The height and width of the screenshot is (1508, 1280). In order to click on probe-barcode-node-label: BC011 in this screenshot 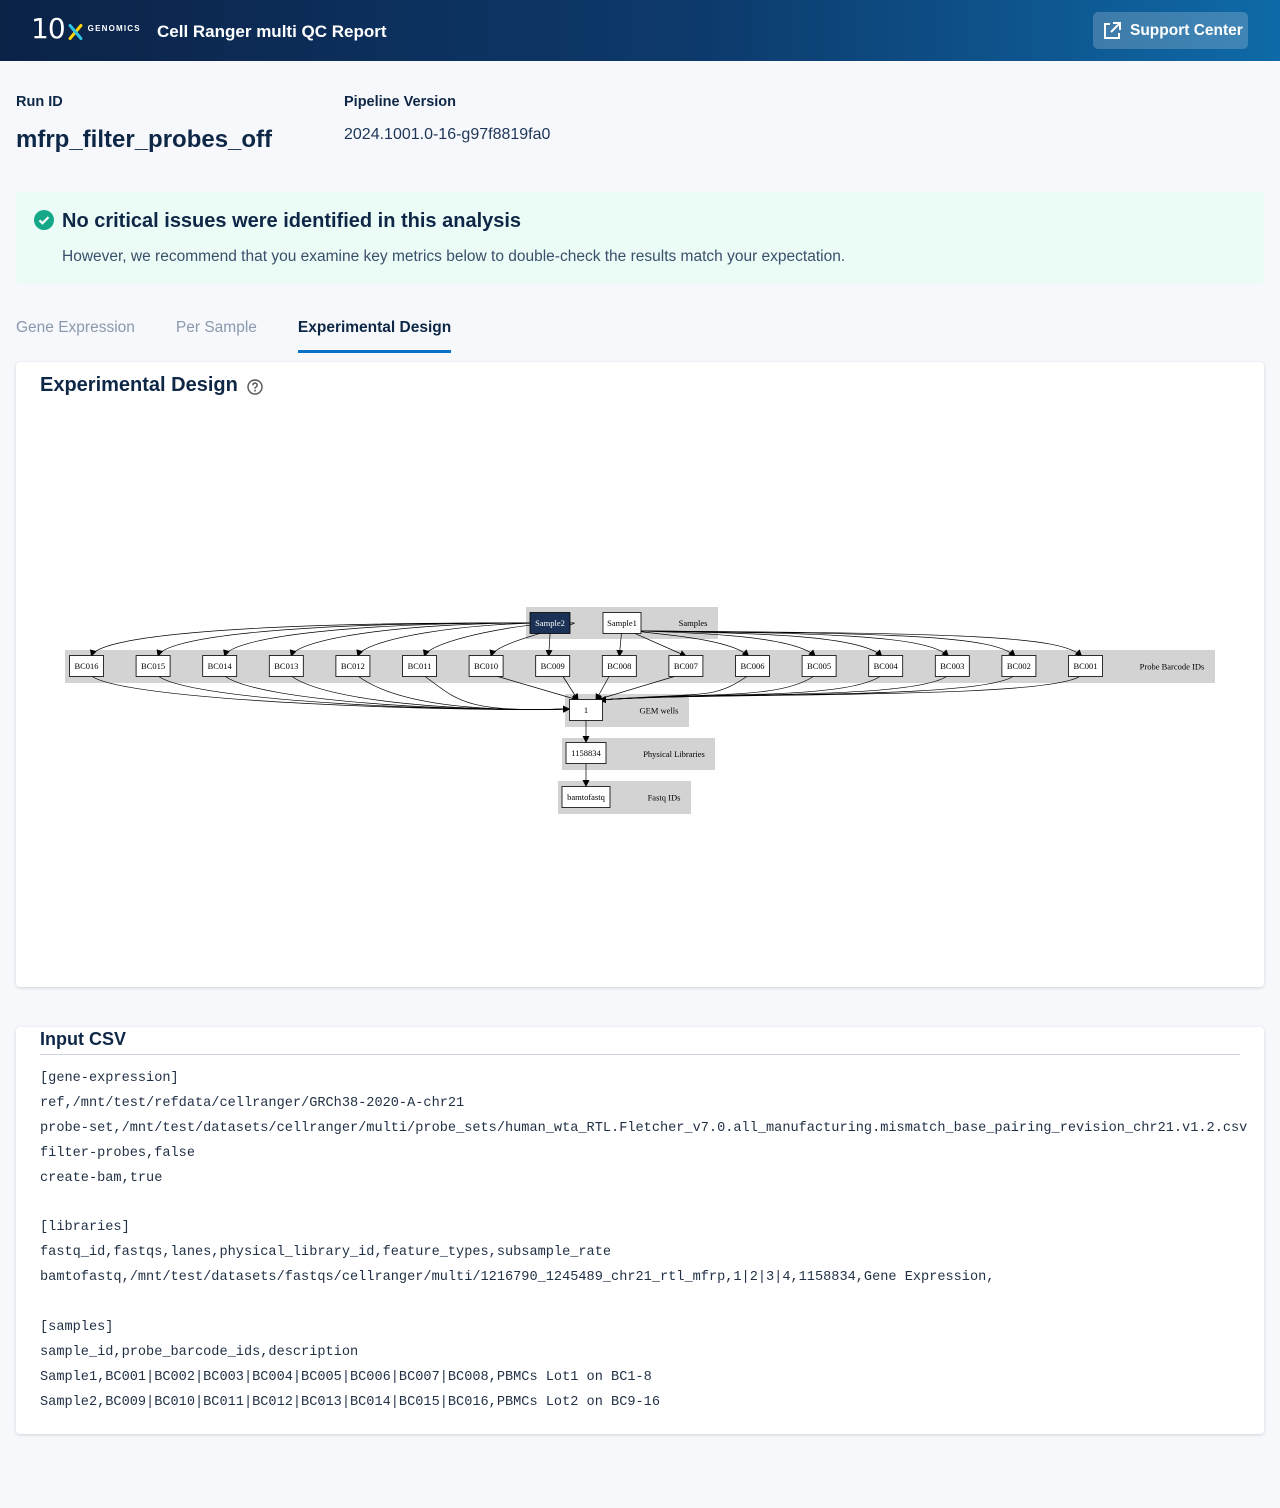, I will do `click(420, 666)`.